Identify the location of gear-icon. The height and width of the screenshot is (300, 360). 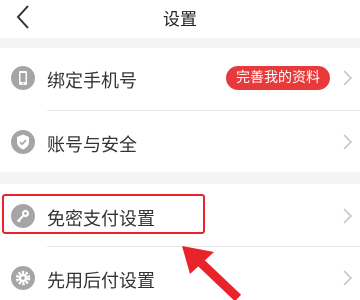
(23, 278).